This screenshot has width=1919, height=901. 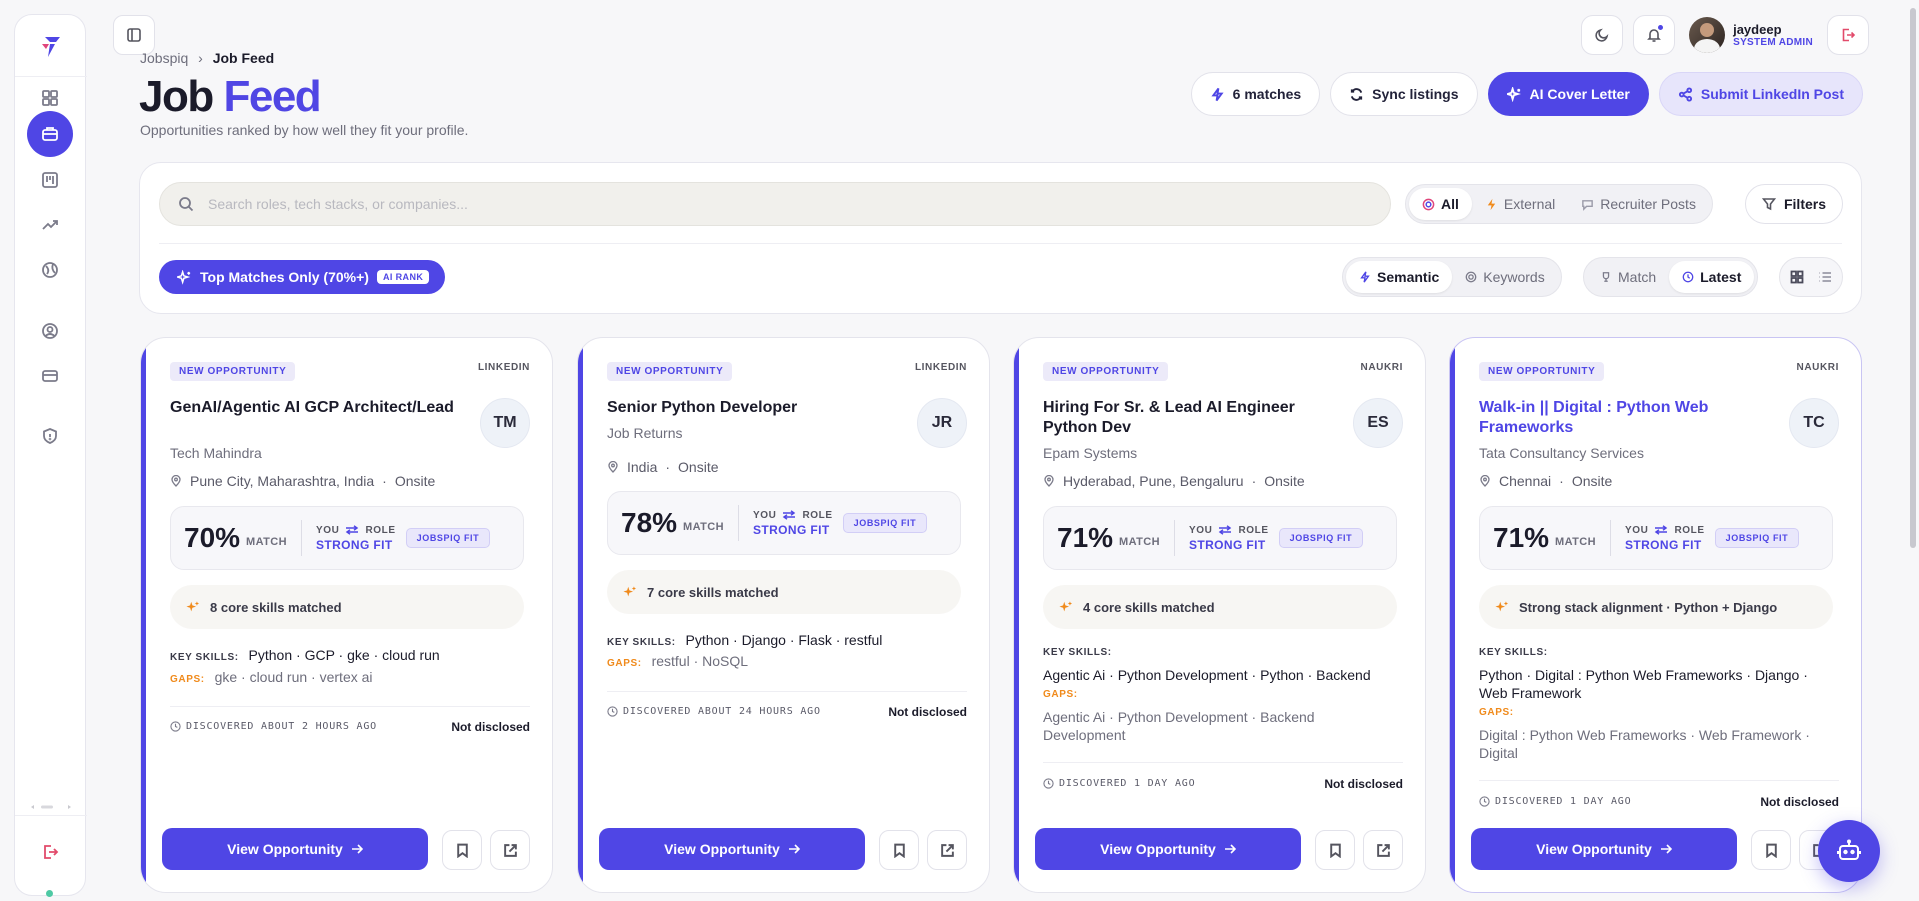 What do you see at coordinates (51, 807) in the screenshot?
I see `sidebar-scrollbar` at bounding box center [51, 807].